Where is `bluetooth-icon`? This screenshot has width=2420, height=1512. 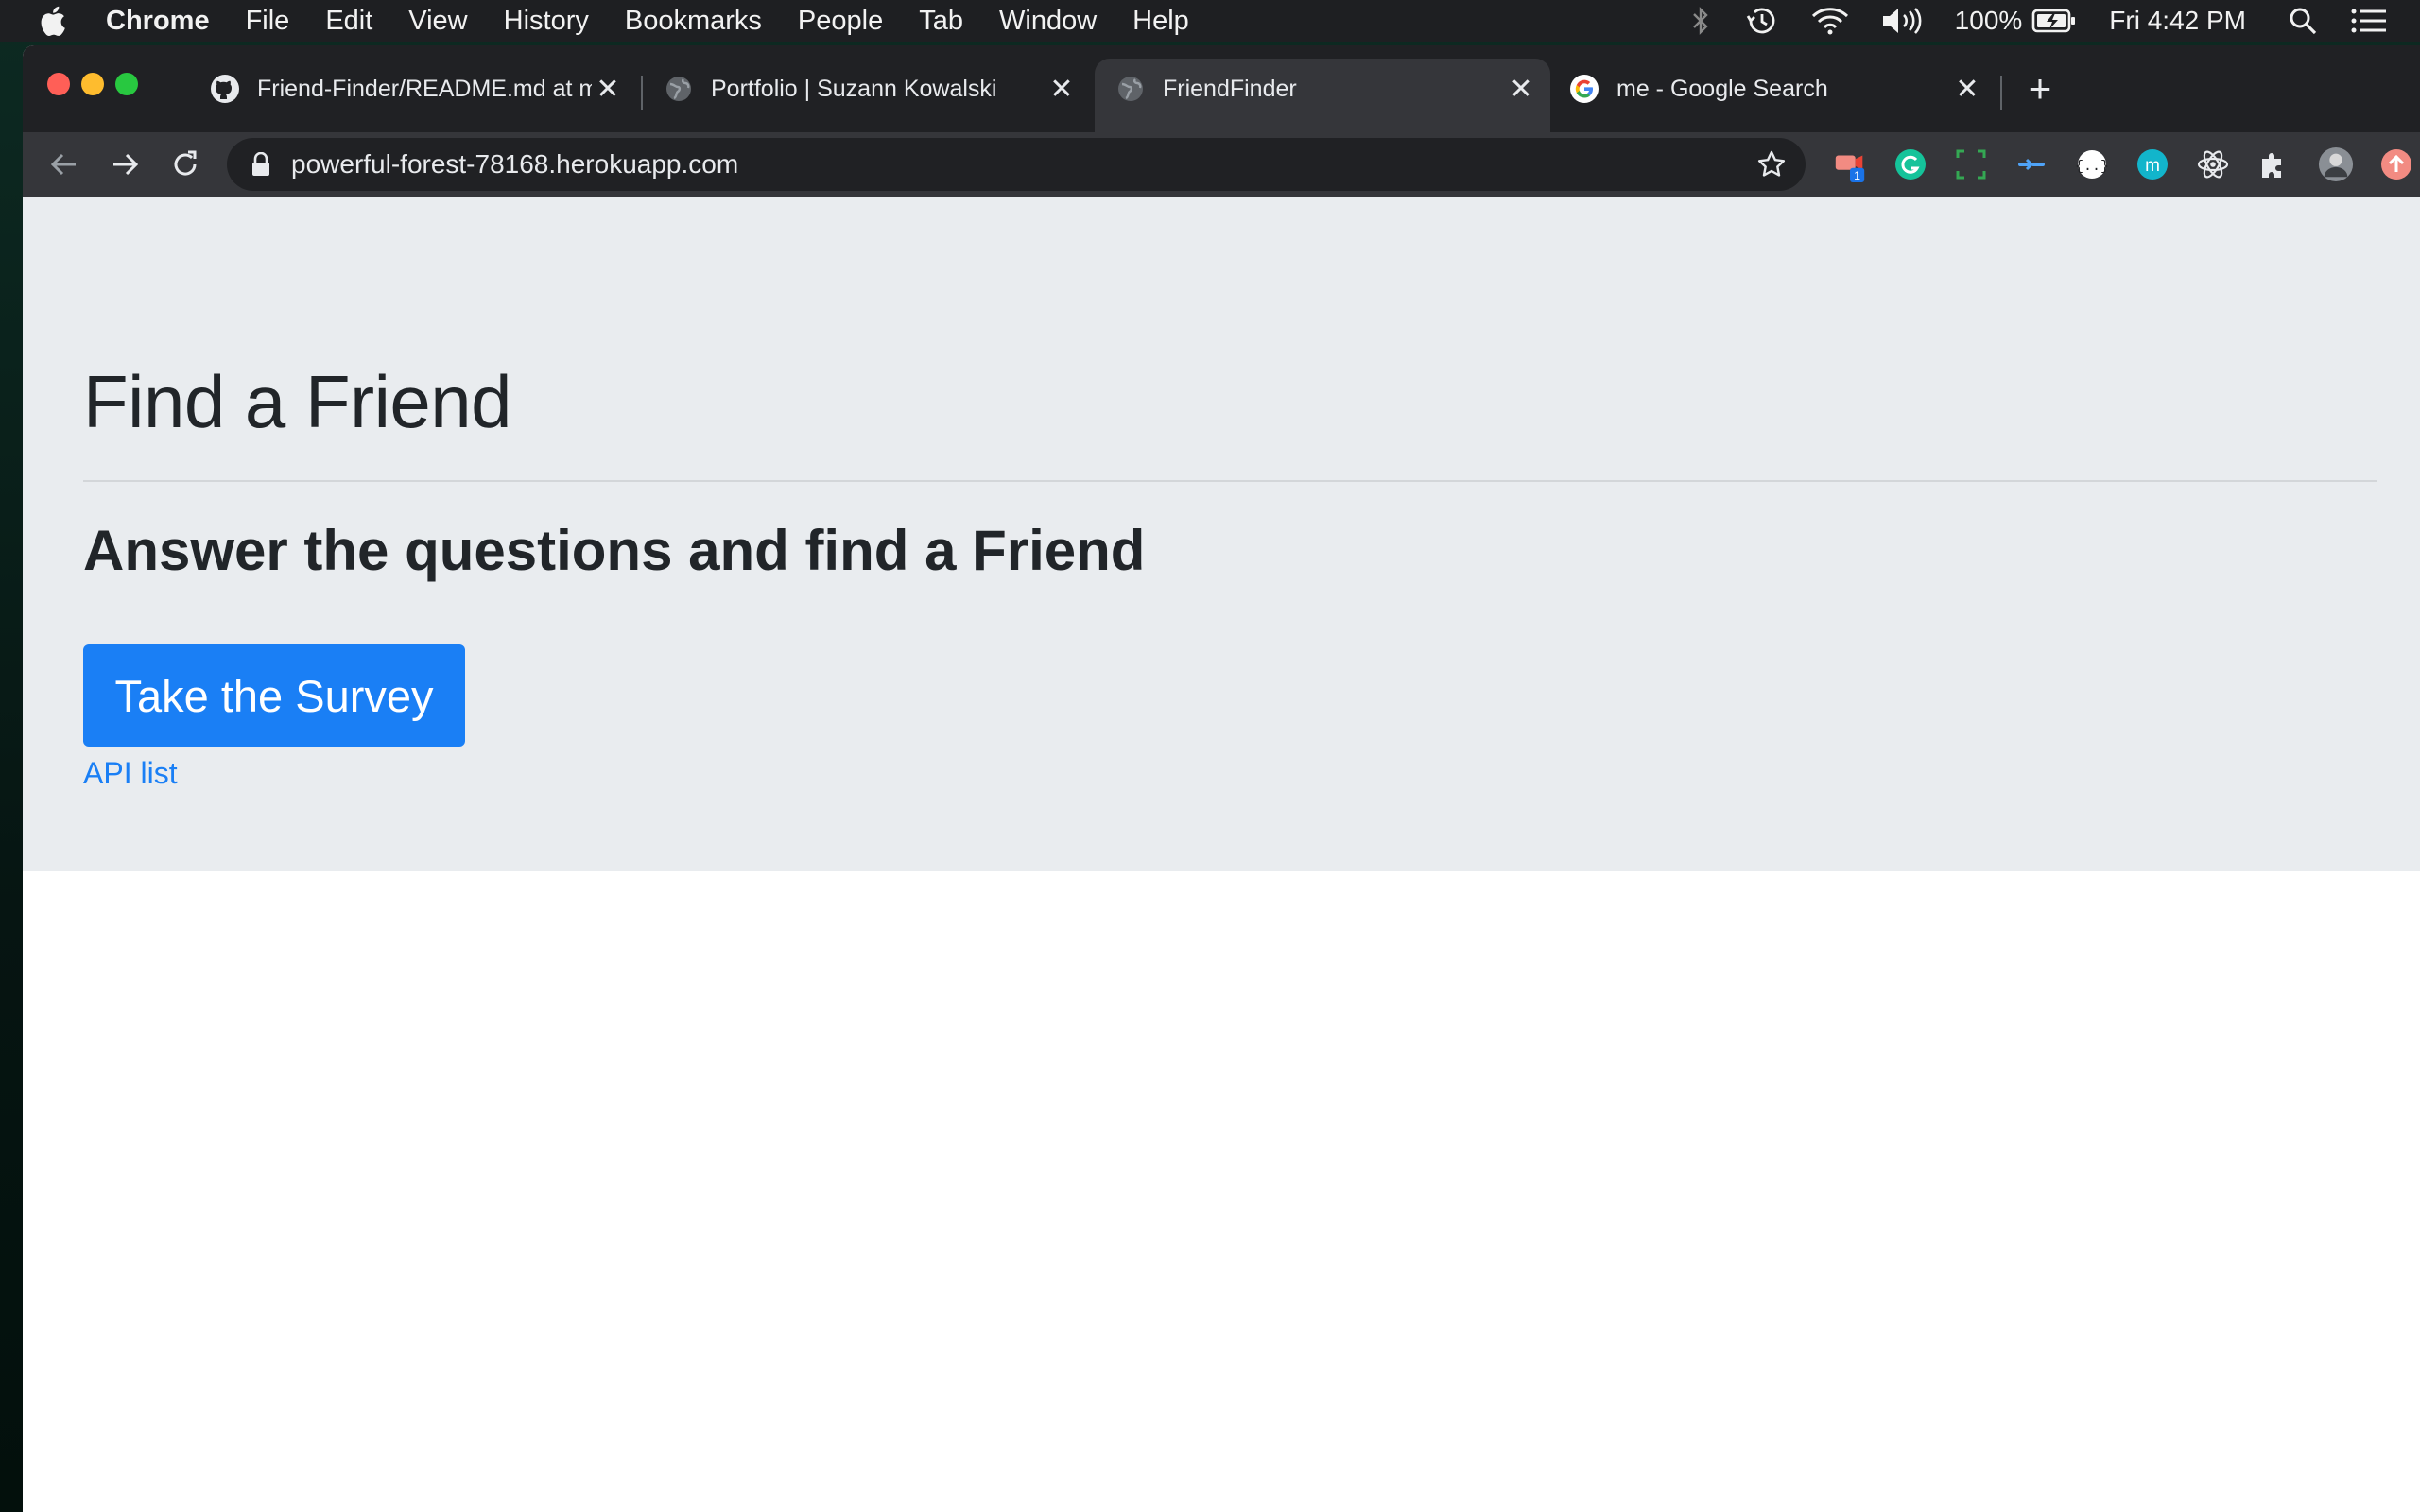 bluetooth-icon is located at coordinates (1701, 21).